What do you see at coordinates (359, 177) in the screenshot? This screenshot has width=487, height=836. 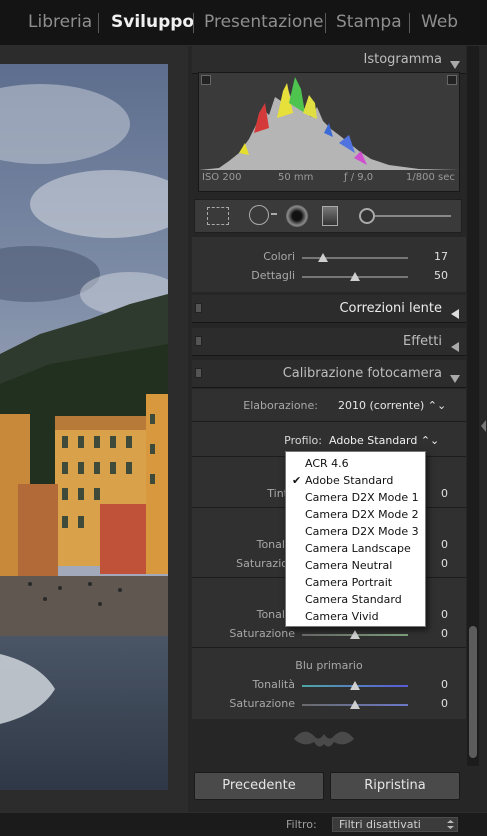 I see `aperture-value: ƒ / 9,0` at bounding box center [359, 177].